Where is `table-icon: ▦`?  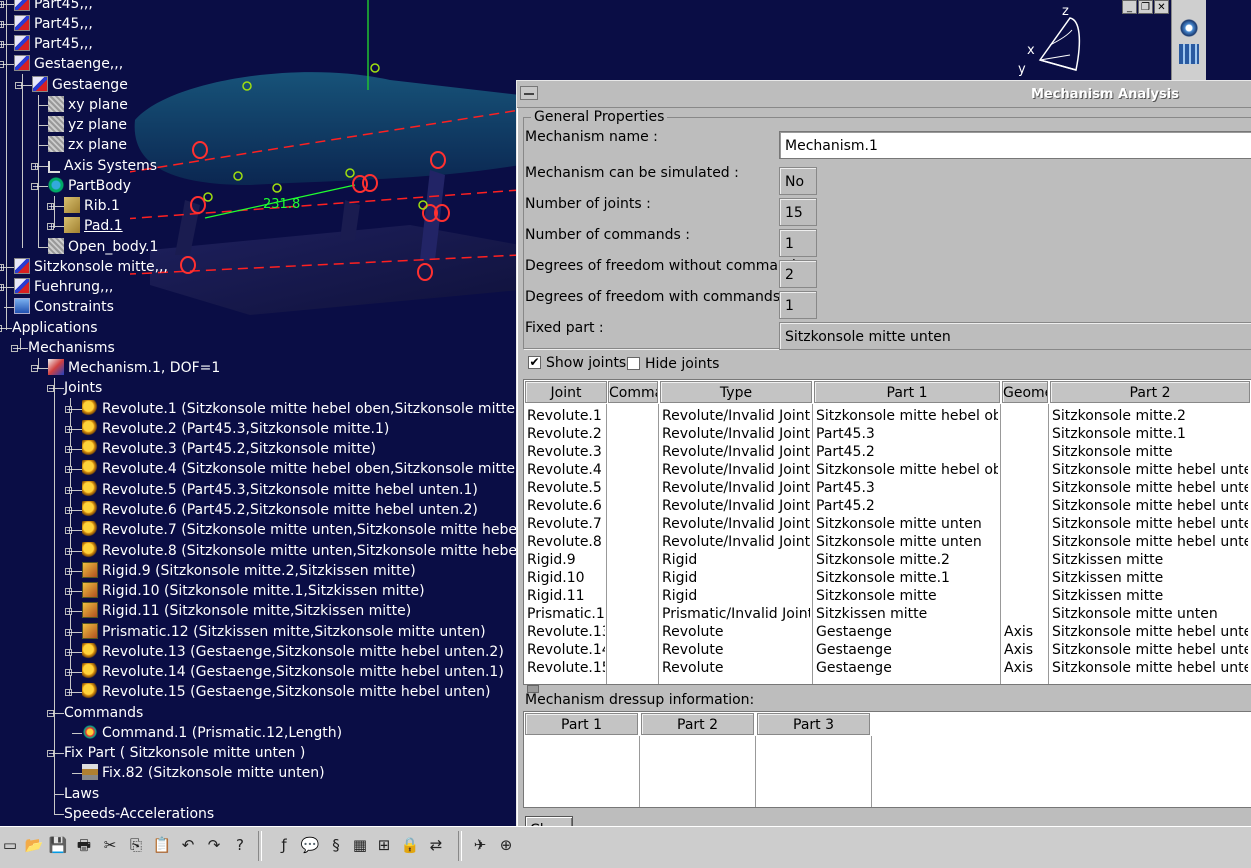 table-icon: ▦ is located at coordinates (360, 845).